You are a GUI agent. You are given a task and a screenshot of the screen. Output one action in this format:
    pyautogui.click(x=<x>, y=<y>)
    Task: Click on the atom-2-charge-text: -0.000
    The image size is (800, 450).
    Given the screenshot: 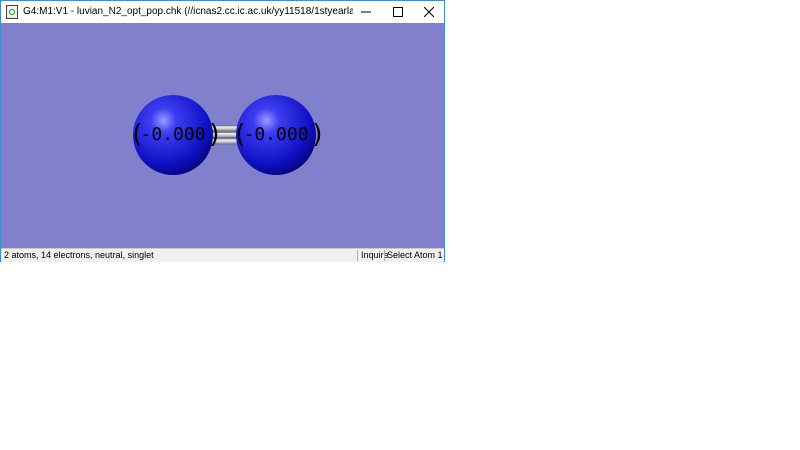 What is the action you would take?
    pyautogui.click(x=275, y=134)
    